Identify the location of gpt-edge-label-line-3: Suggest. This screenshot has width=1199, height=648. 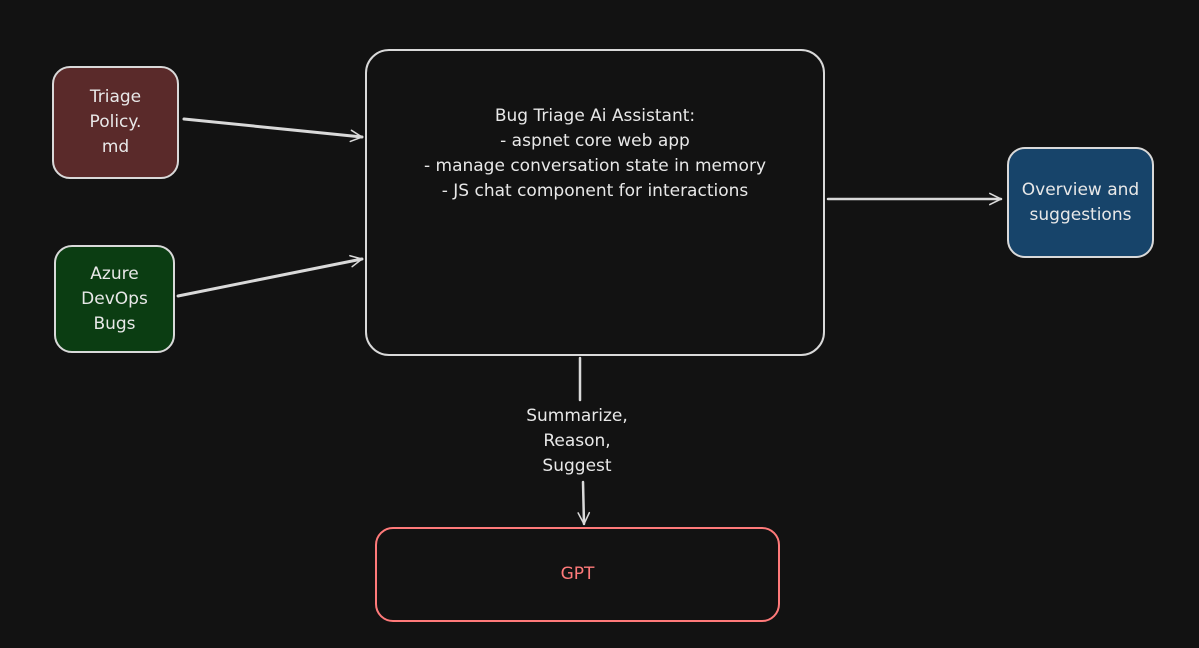
(577, 466).